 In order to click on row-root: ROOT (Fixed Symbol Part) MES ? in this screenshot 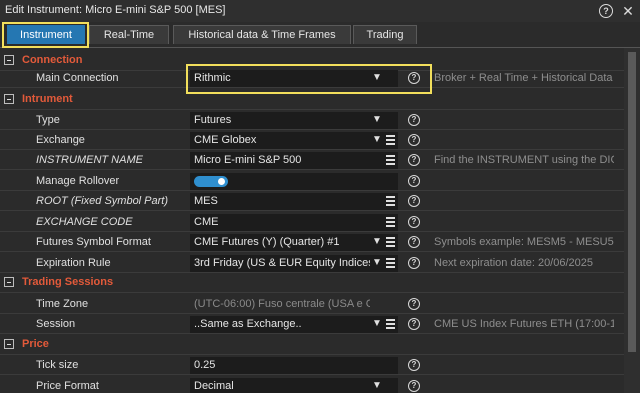, I will do `click(312, 201)`.